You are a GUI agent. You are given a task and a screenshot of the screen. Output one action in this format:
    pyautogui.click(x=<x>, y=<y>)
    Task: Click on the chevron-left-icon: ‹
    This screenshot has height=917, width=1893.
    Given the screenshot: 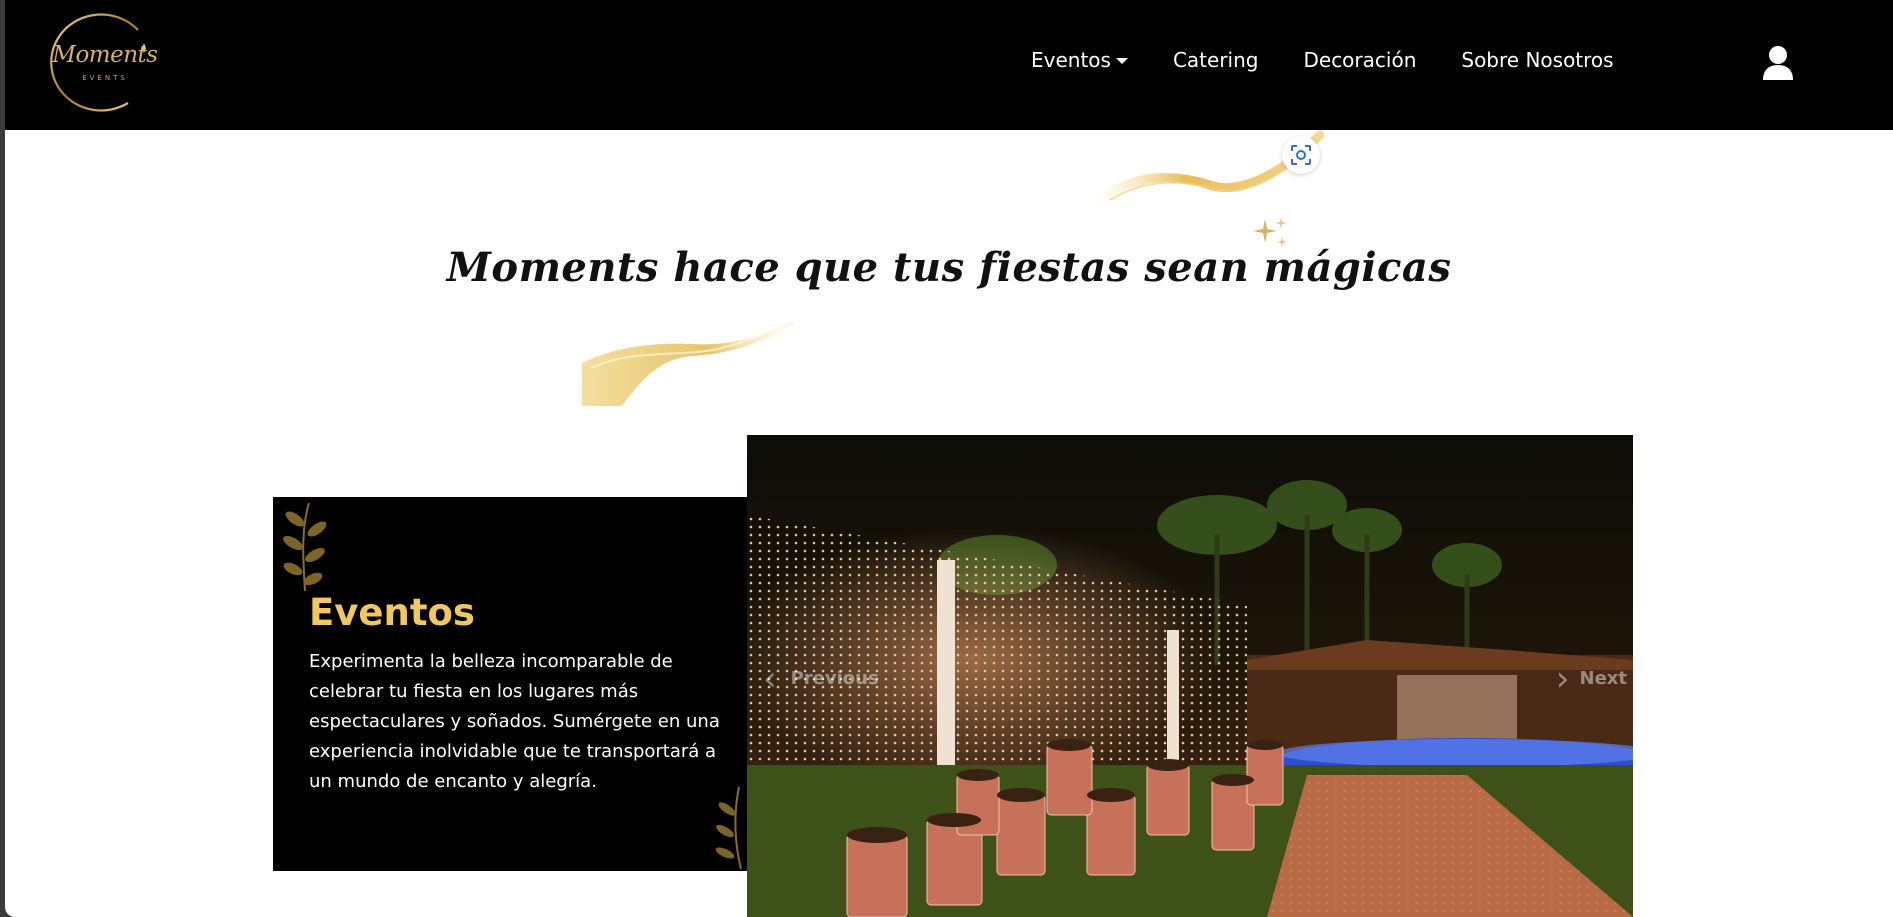 What is the action you would take?
    pyautogui.click(x=770, y=678)
    